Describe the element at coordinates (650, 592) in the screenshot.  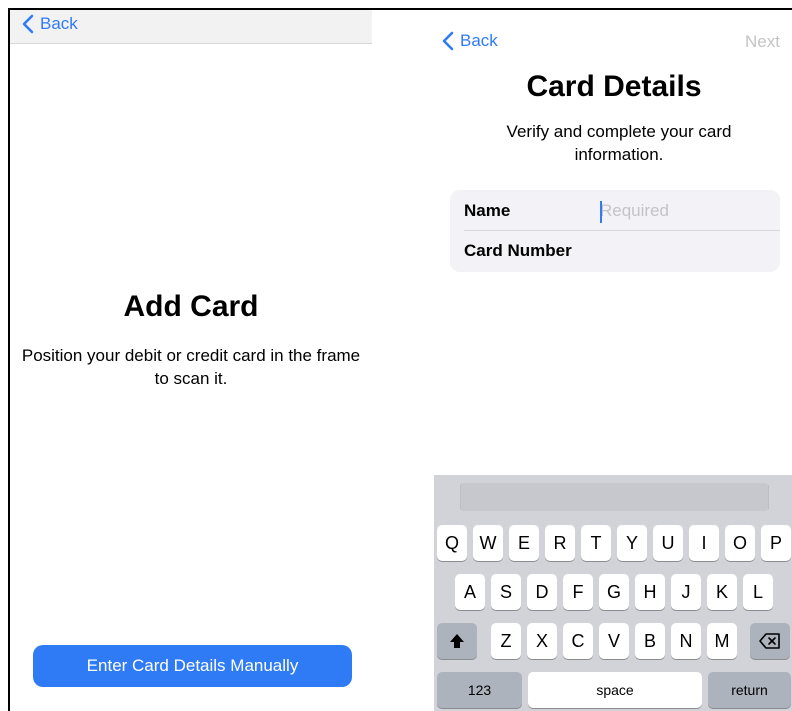
I see `key-h: H` at that location.